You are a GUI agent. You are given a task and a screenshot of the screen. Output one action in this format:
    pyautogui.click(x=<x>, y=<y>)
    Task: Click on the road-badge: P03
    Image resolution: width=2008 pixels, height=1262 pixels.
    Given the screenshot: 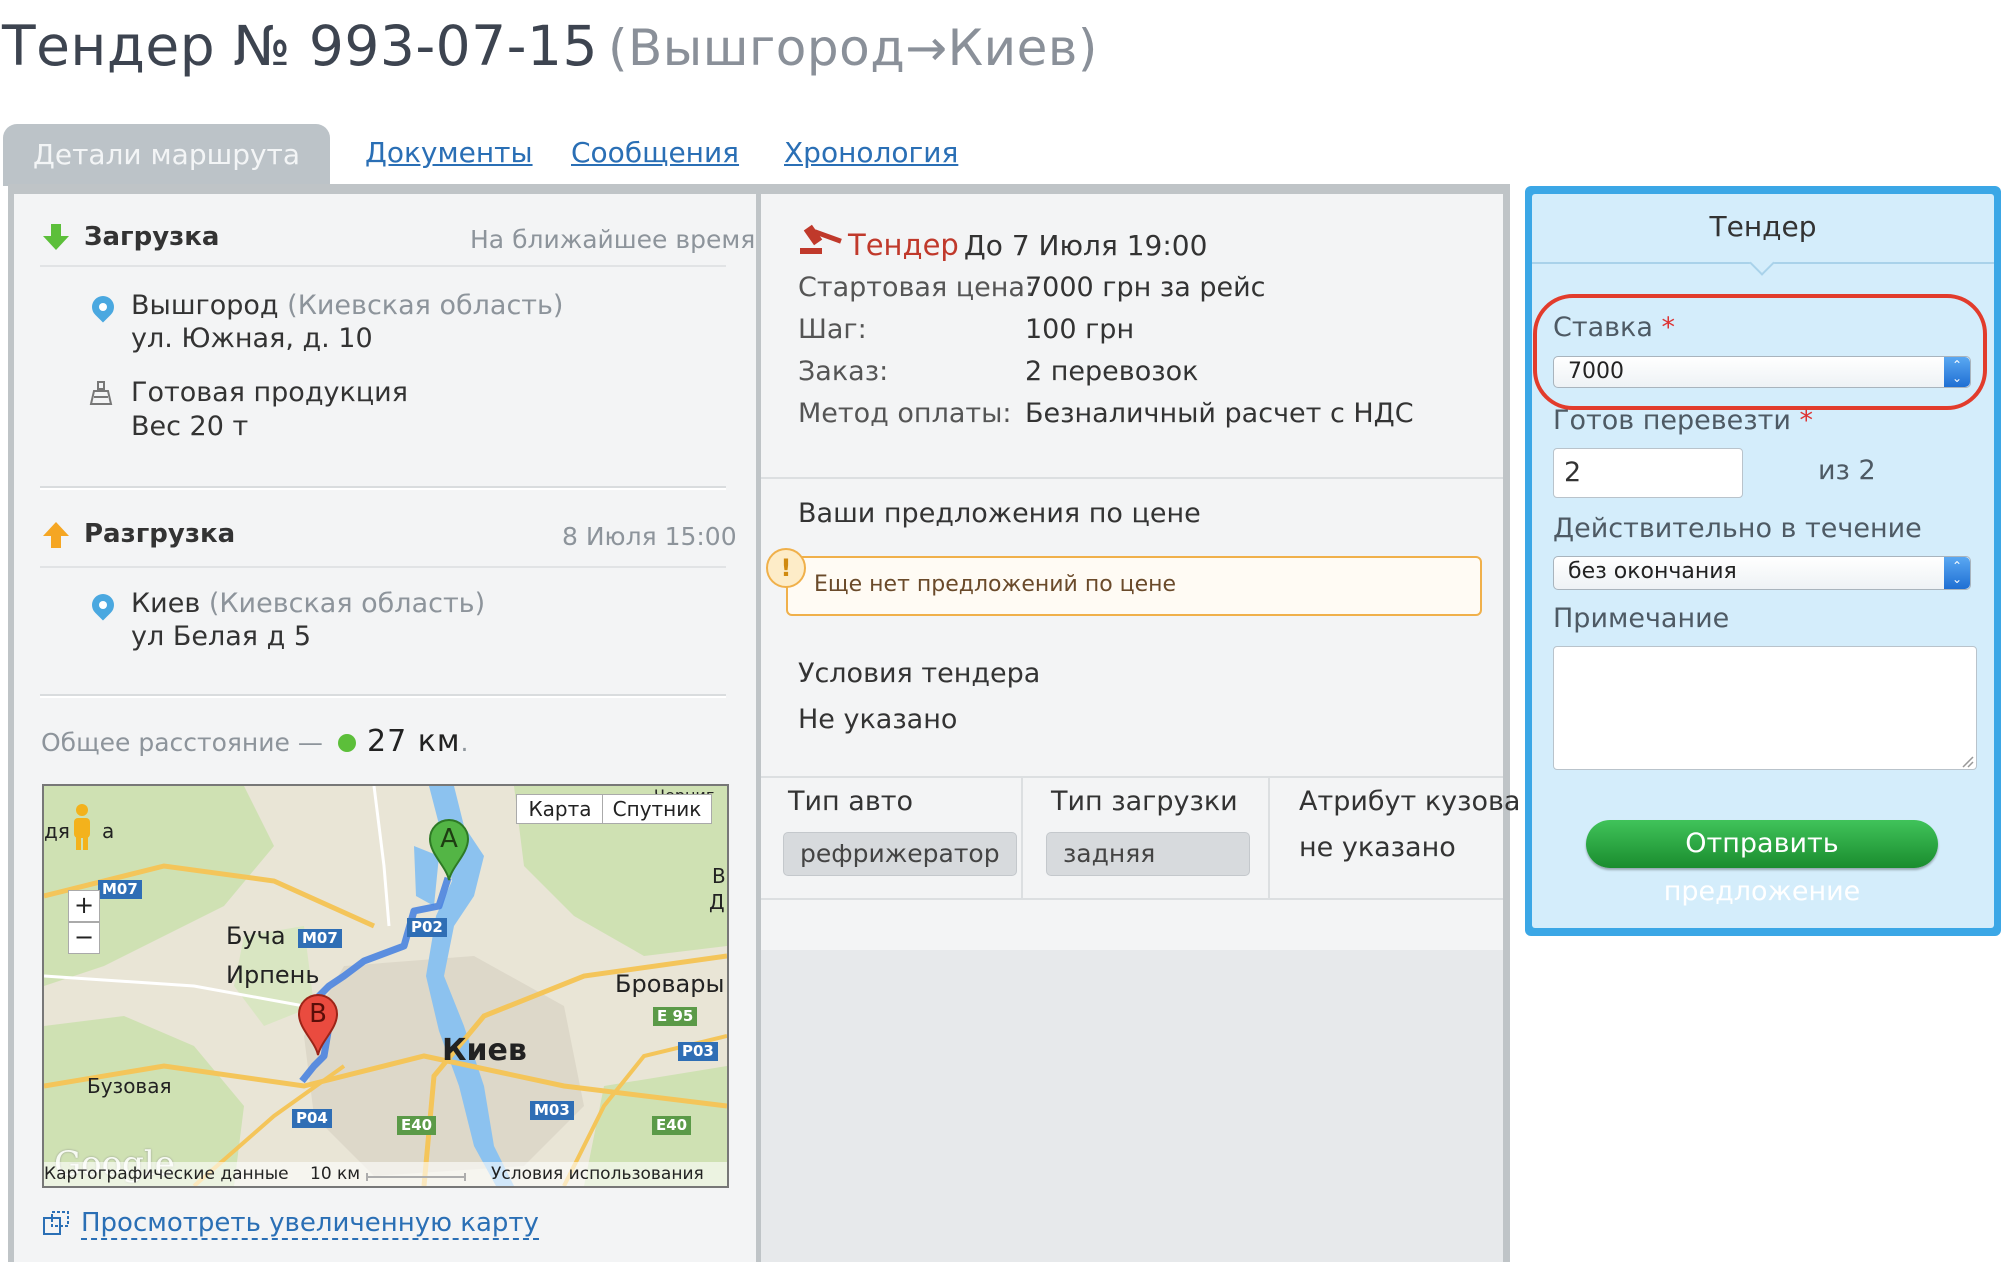 What is the action you would take?
    pyautogui.click(x=698, y=1051)
    